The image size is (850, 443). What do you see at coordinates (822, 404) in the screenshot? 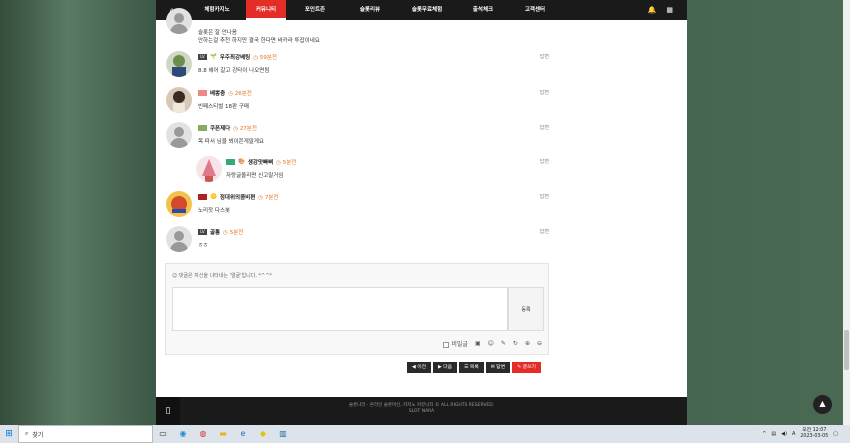
I see `scroll-top-button: ▲` at bounding box center [822, 404].